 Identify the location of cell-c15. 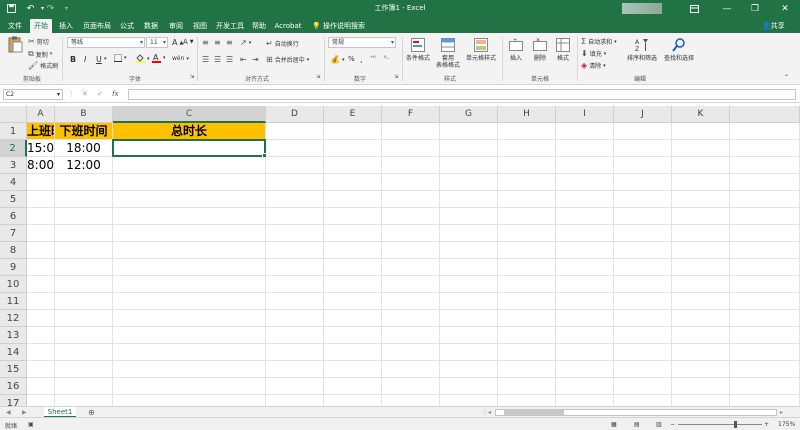
(189, 369).